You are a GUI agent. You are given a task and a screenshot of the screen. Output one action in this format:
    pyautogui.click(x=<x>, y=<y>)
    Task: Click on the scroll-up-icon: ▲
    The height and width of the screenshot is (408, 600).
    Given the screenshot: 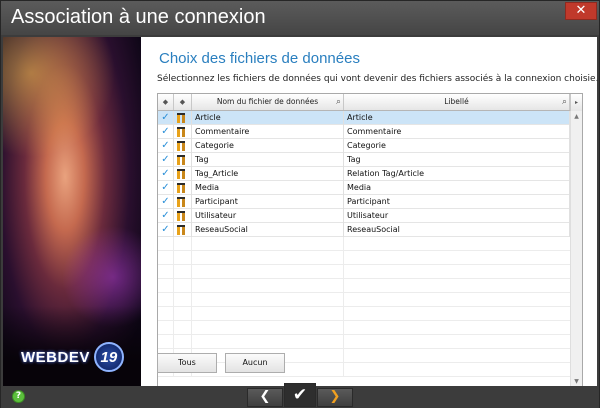 What is the action you would take?
    pyautogui.click(x=576, y=116)
    